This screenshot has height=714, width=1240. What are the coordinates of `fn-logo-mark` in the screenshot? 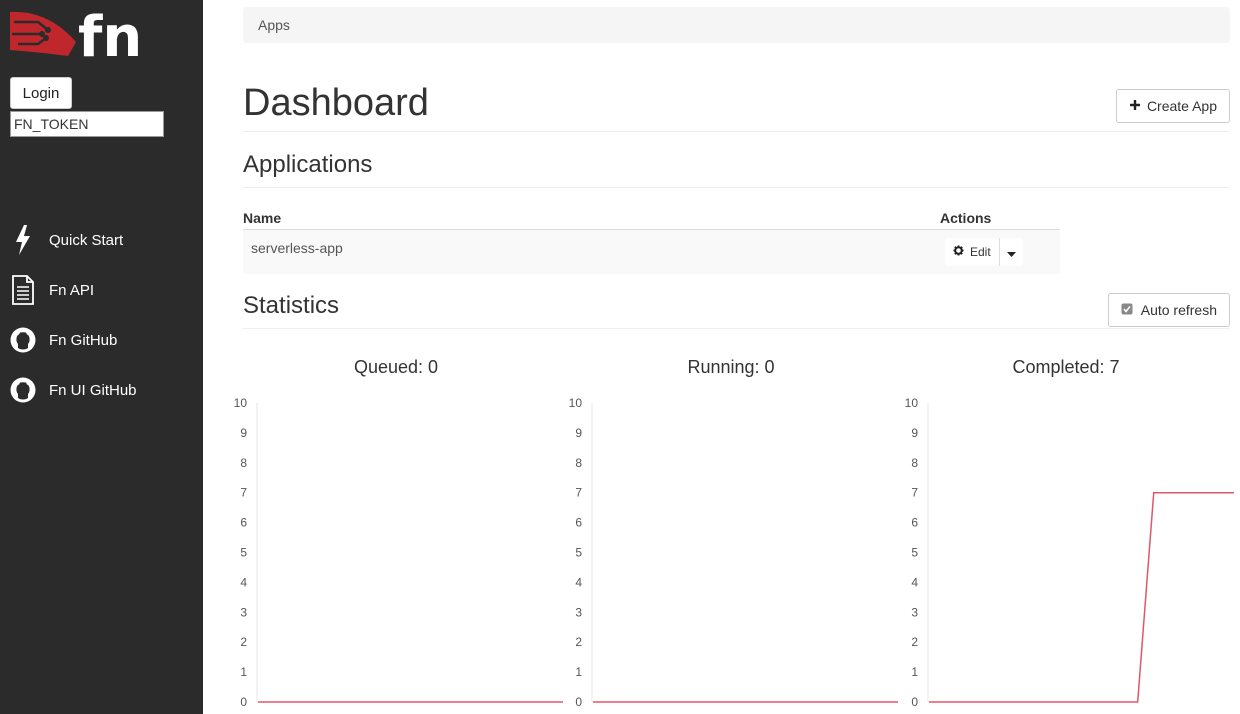 It's located at (43, 33).